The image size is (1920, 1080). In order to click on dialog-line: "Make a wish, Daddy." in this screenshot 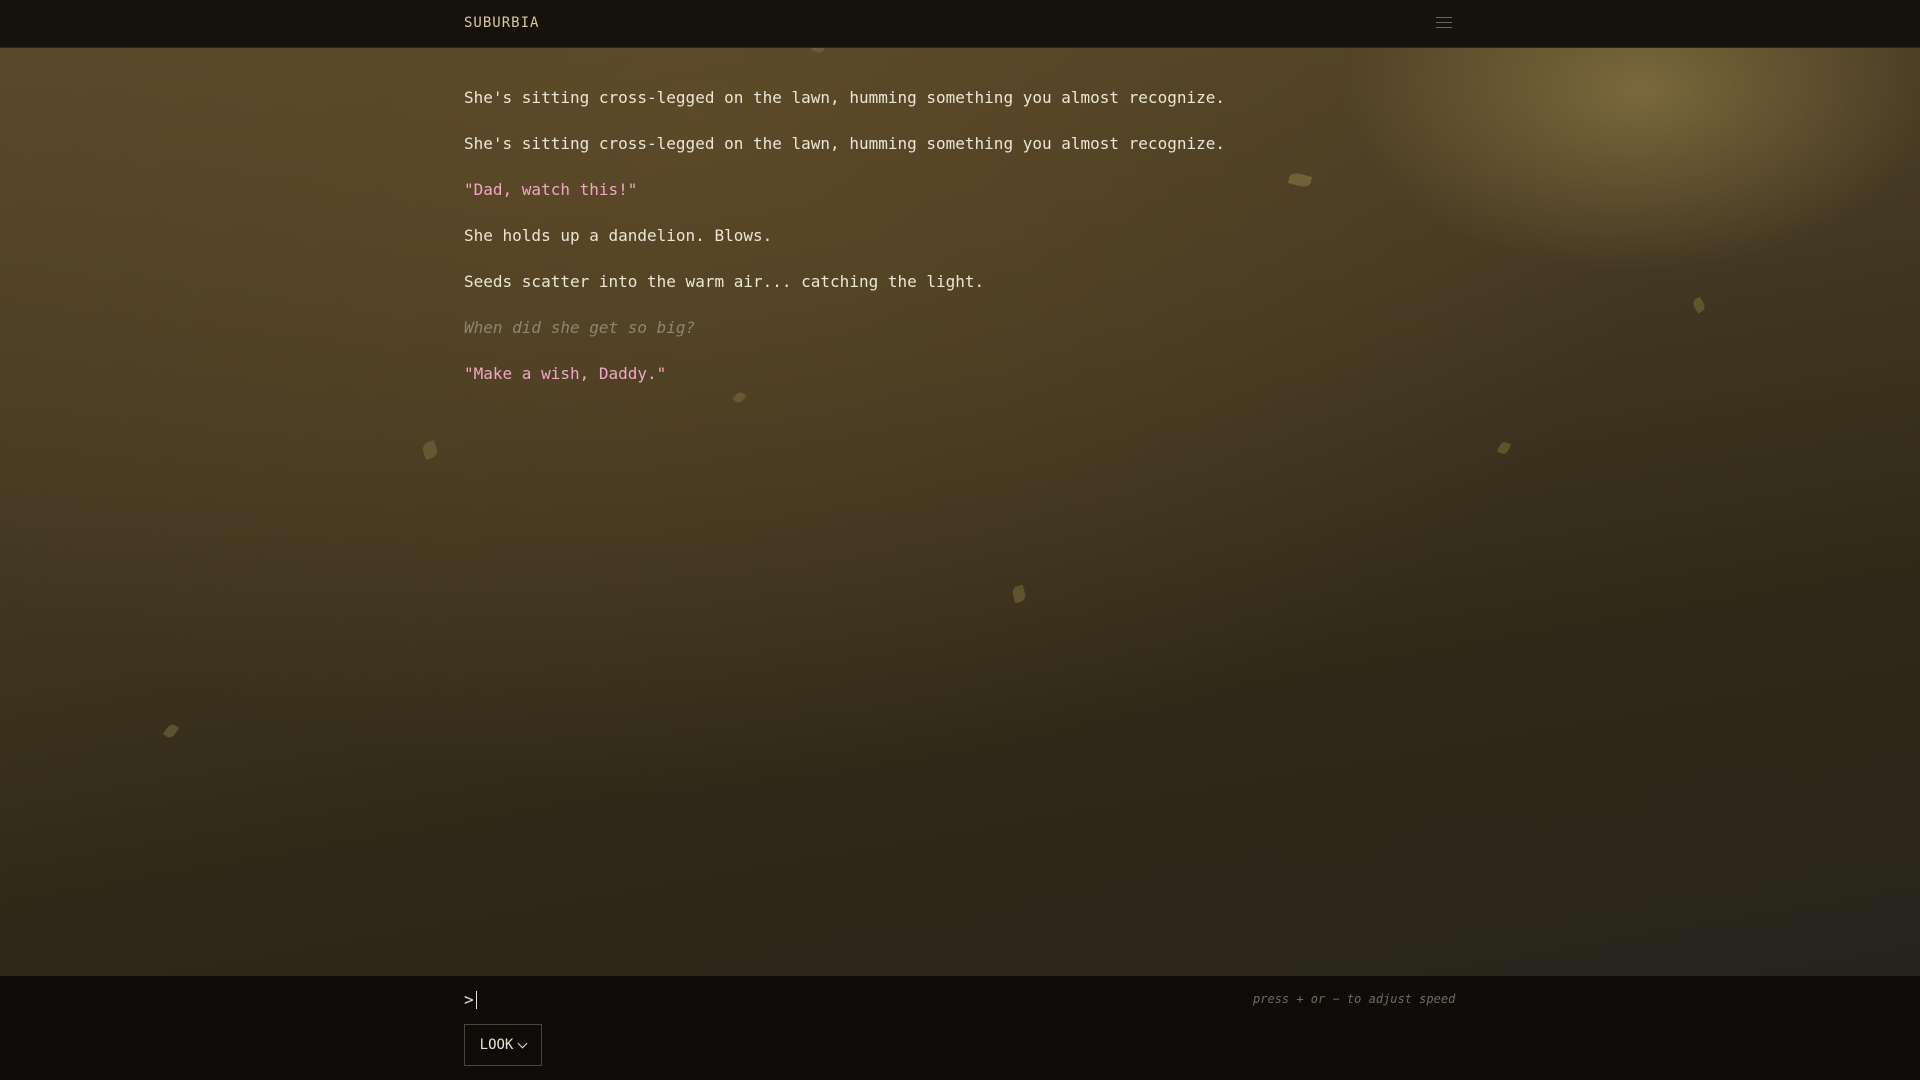, I will do `click(565, 373)`.